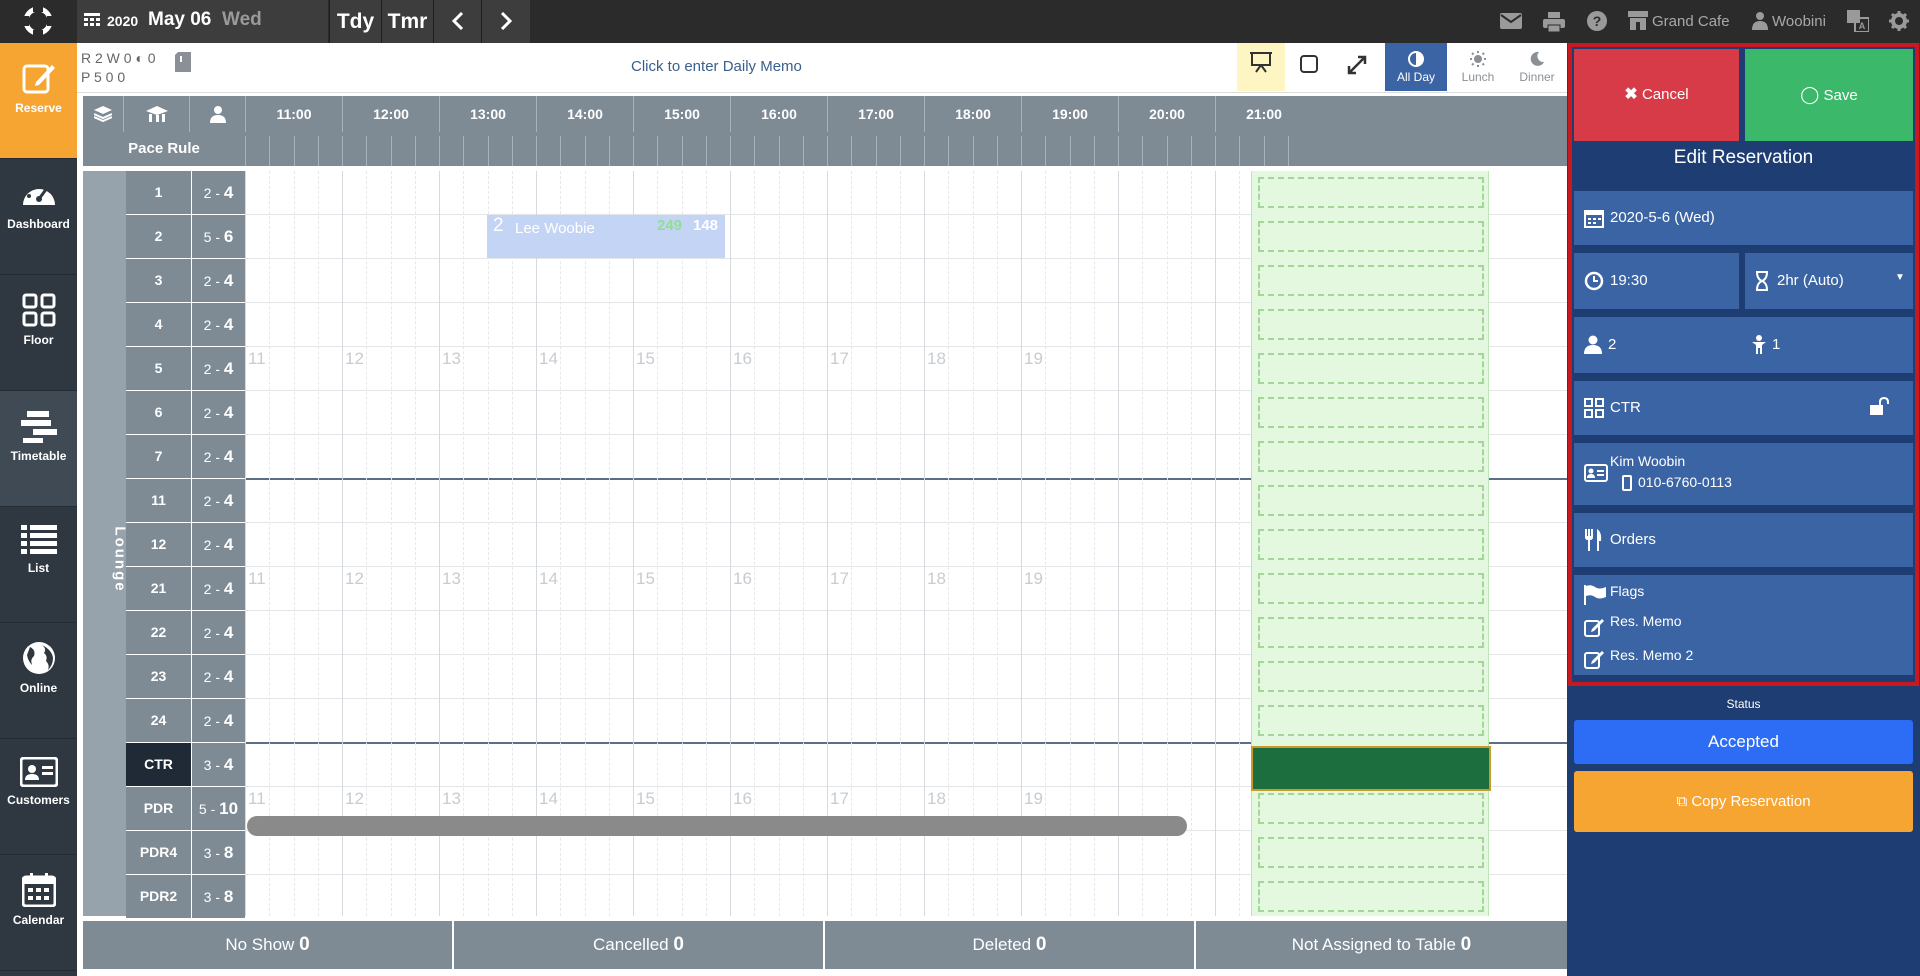 The image size is (1920, 976). Describe the element at coordinates (1370, 543) in the screenshot. I see `selected-time-column` at that location.